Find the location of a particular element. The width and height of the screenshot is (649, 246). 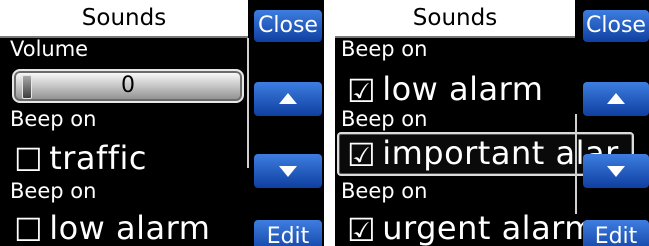

list-item-urgent-alarm: ☑ urgent alarm is located at coordinates (471, 227).